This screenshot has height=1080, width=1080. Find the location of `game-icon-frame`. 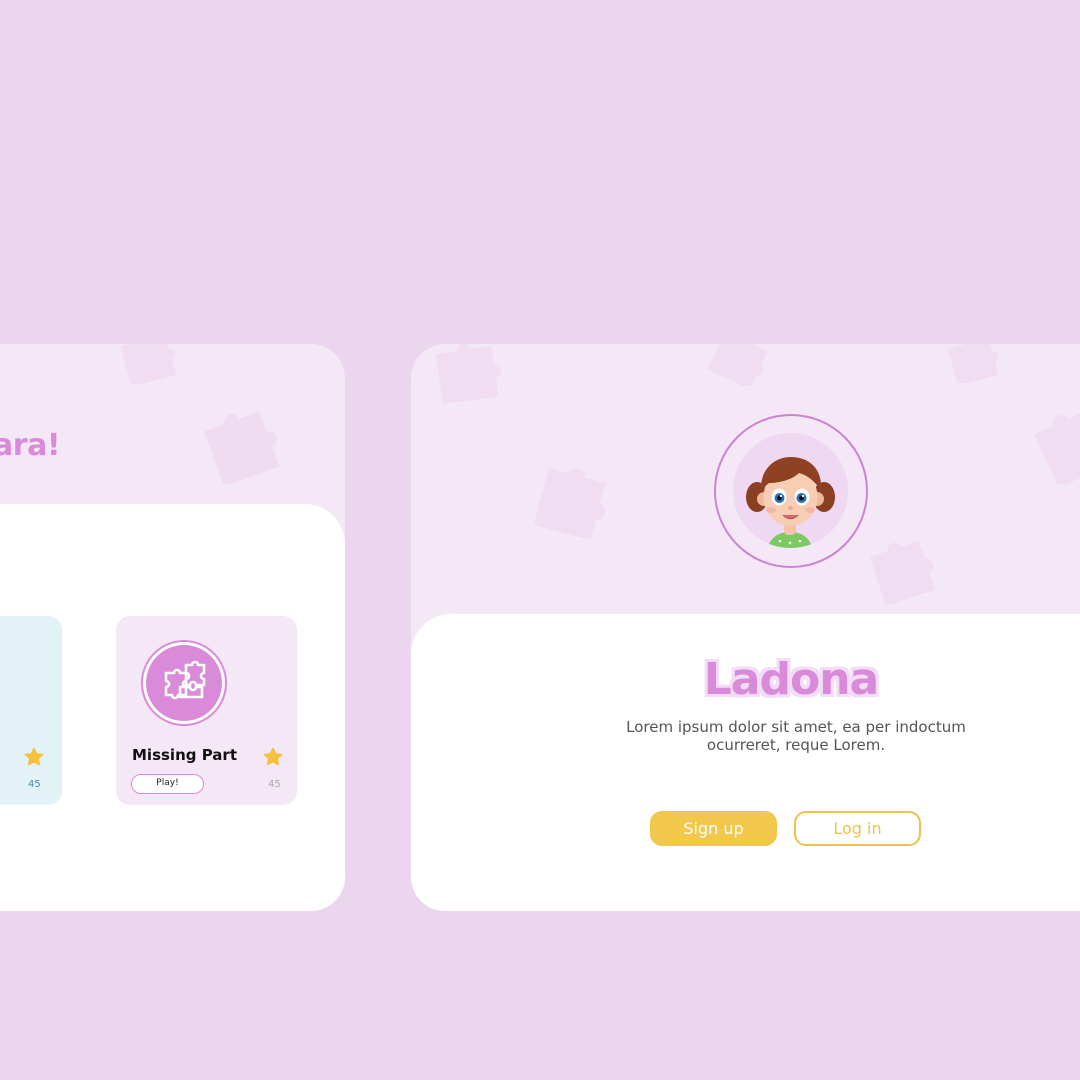

game-icon-frame is located at coordinates (184, 683).